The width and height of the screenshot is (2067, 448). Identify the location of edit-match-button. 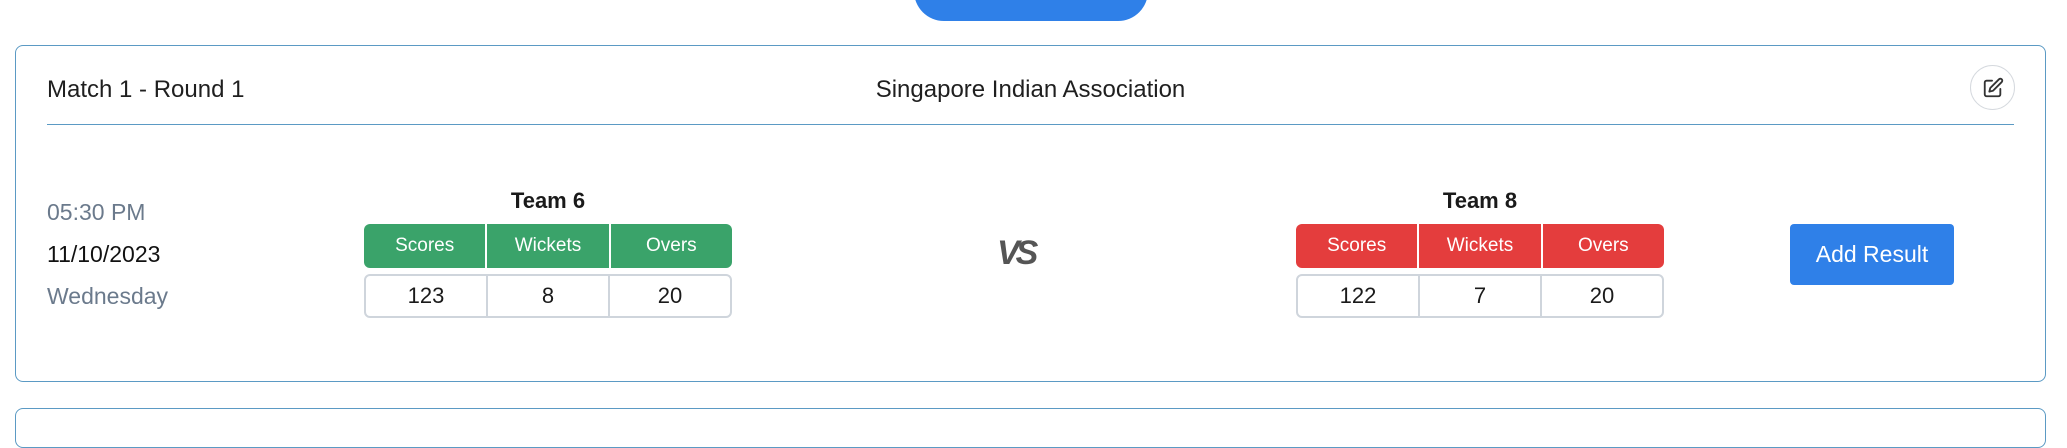
(1992, 87).